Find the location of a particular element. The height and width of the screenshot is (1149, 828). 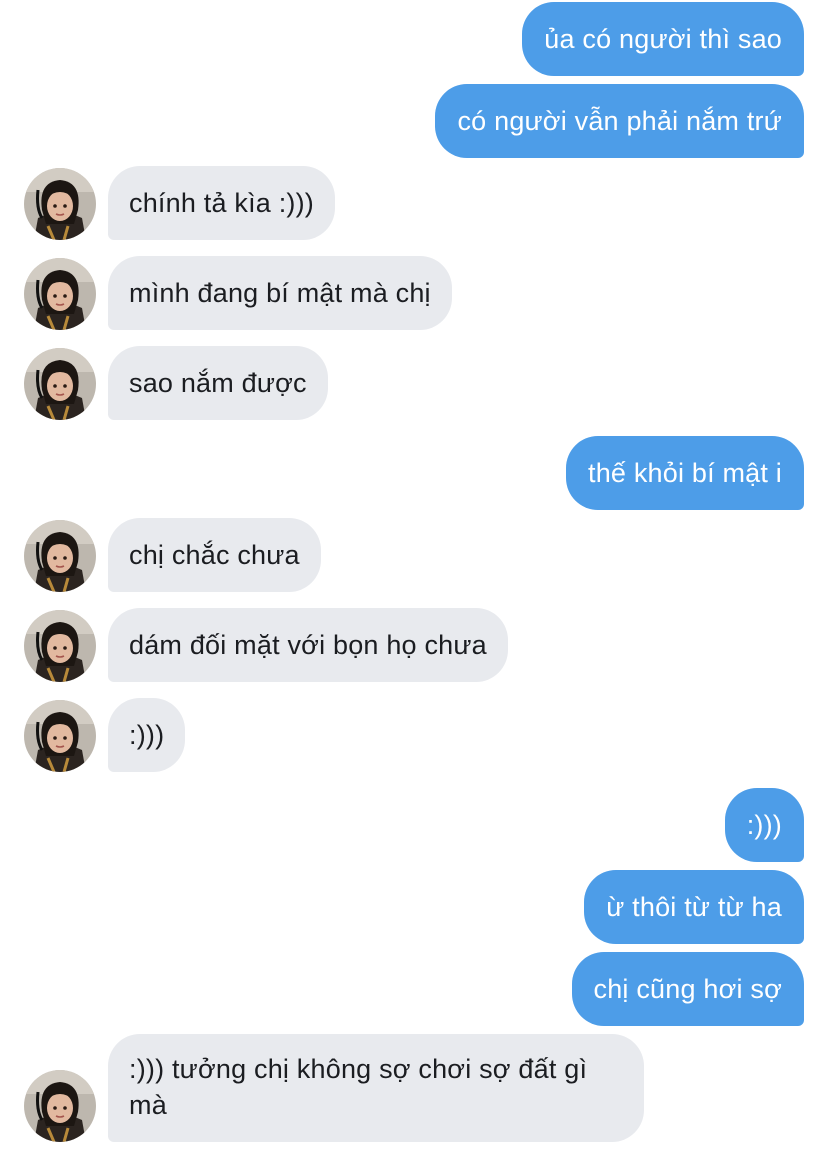

message-bubble-outgoing: chị cũng hơi sợ is located at coordinates (687, 989).